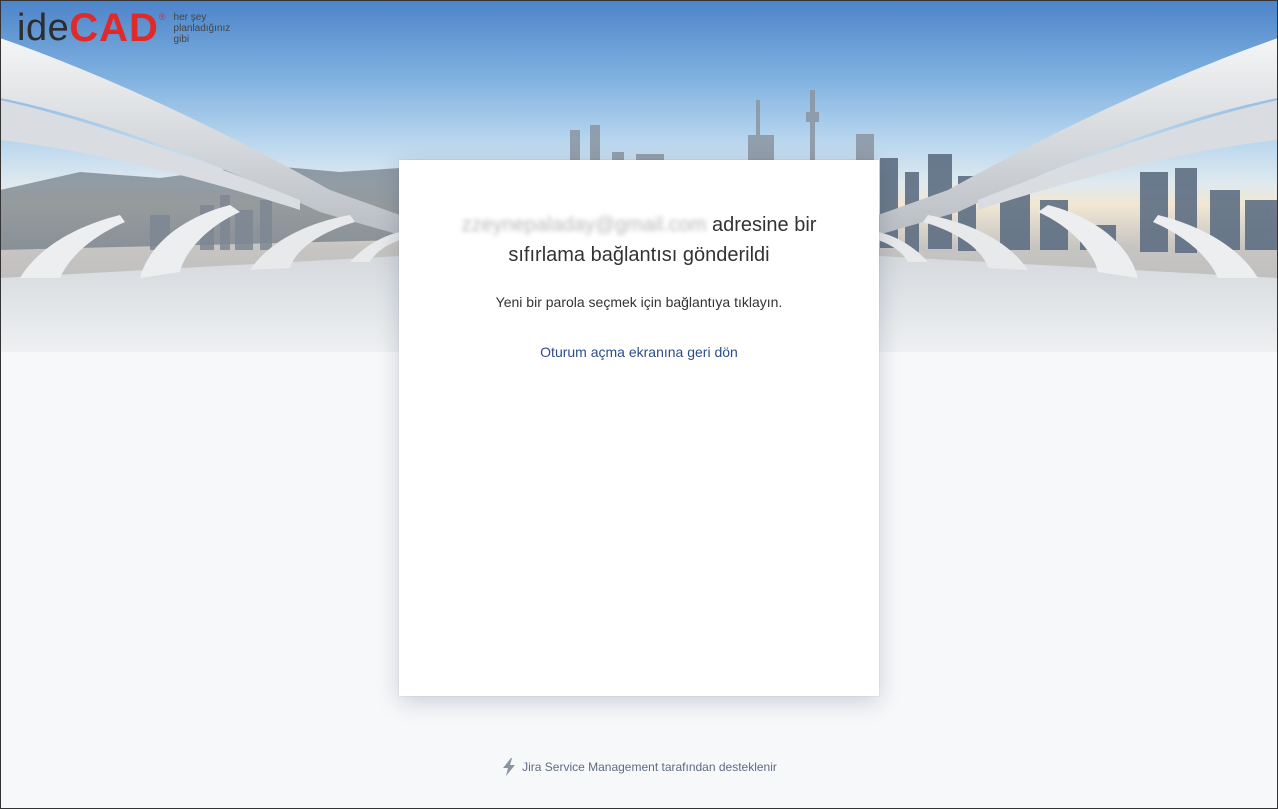  What do you see at coordinates (509, 767) in the screenshot?
I see `lightning-bolt-icon` at bounding box center [509, 767].